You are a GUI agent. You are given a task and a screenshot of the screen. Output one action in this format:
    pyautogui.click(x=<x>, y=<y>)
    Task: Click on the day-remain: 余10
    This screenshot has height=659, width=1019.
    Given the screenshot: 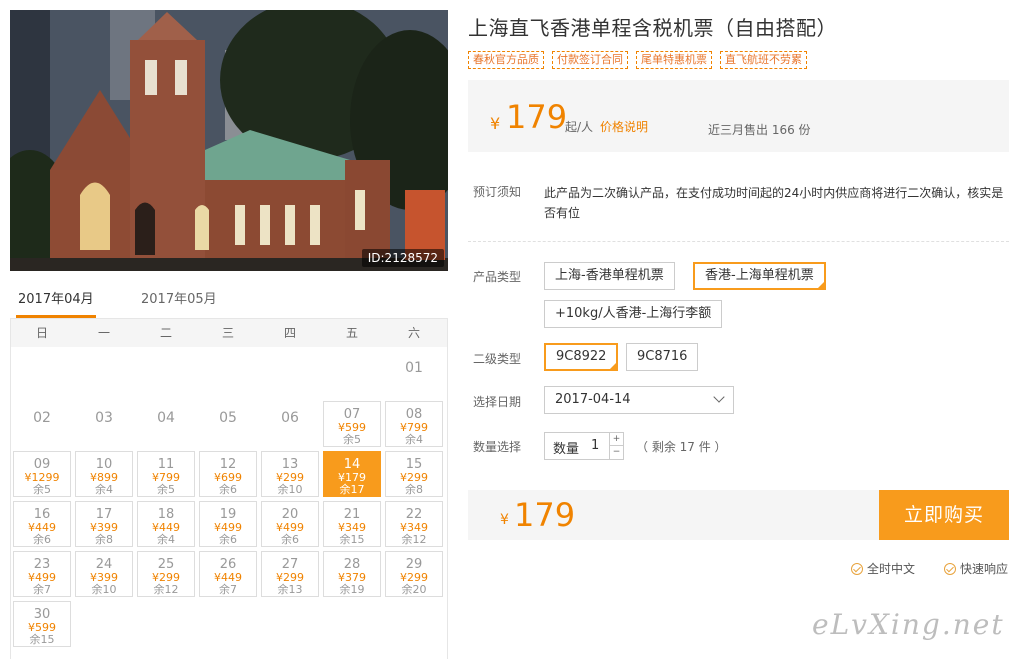 What is the action you would take?
    pyautogui.click(x=290, y=489)
    